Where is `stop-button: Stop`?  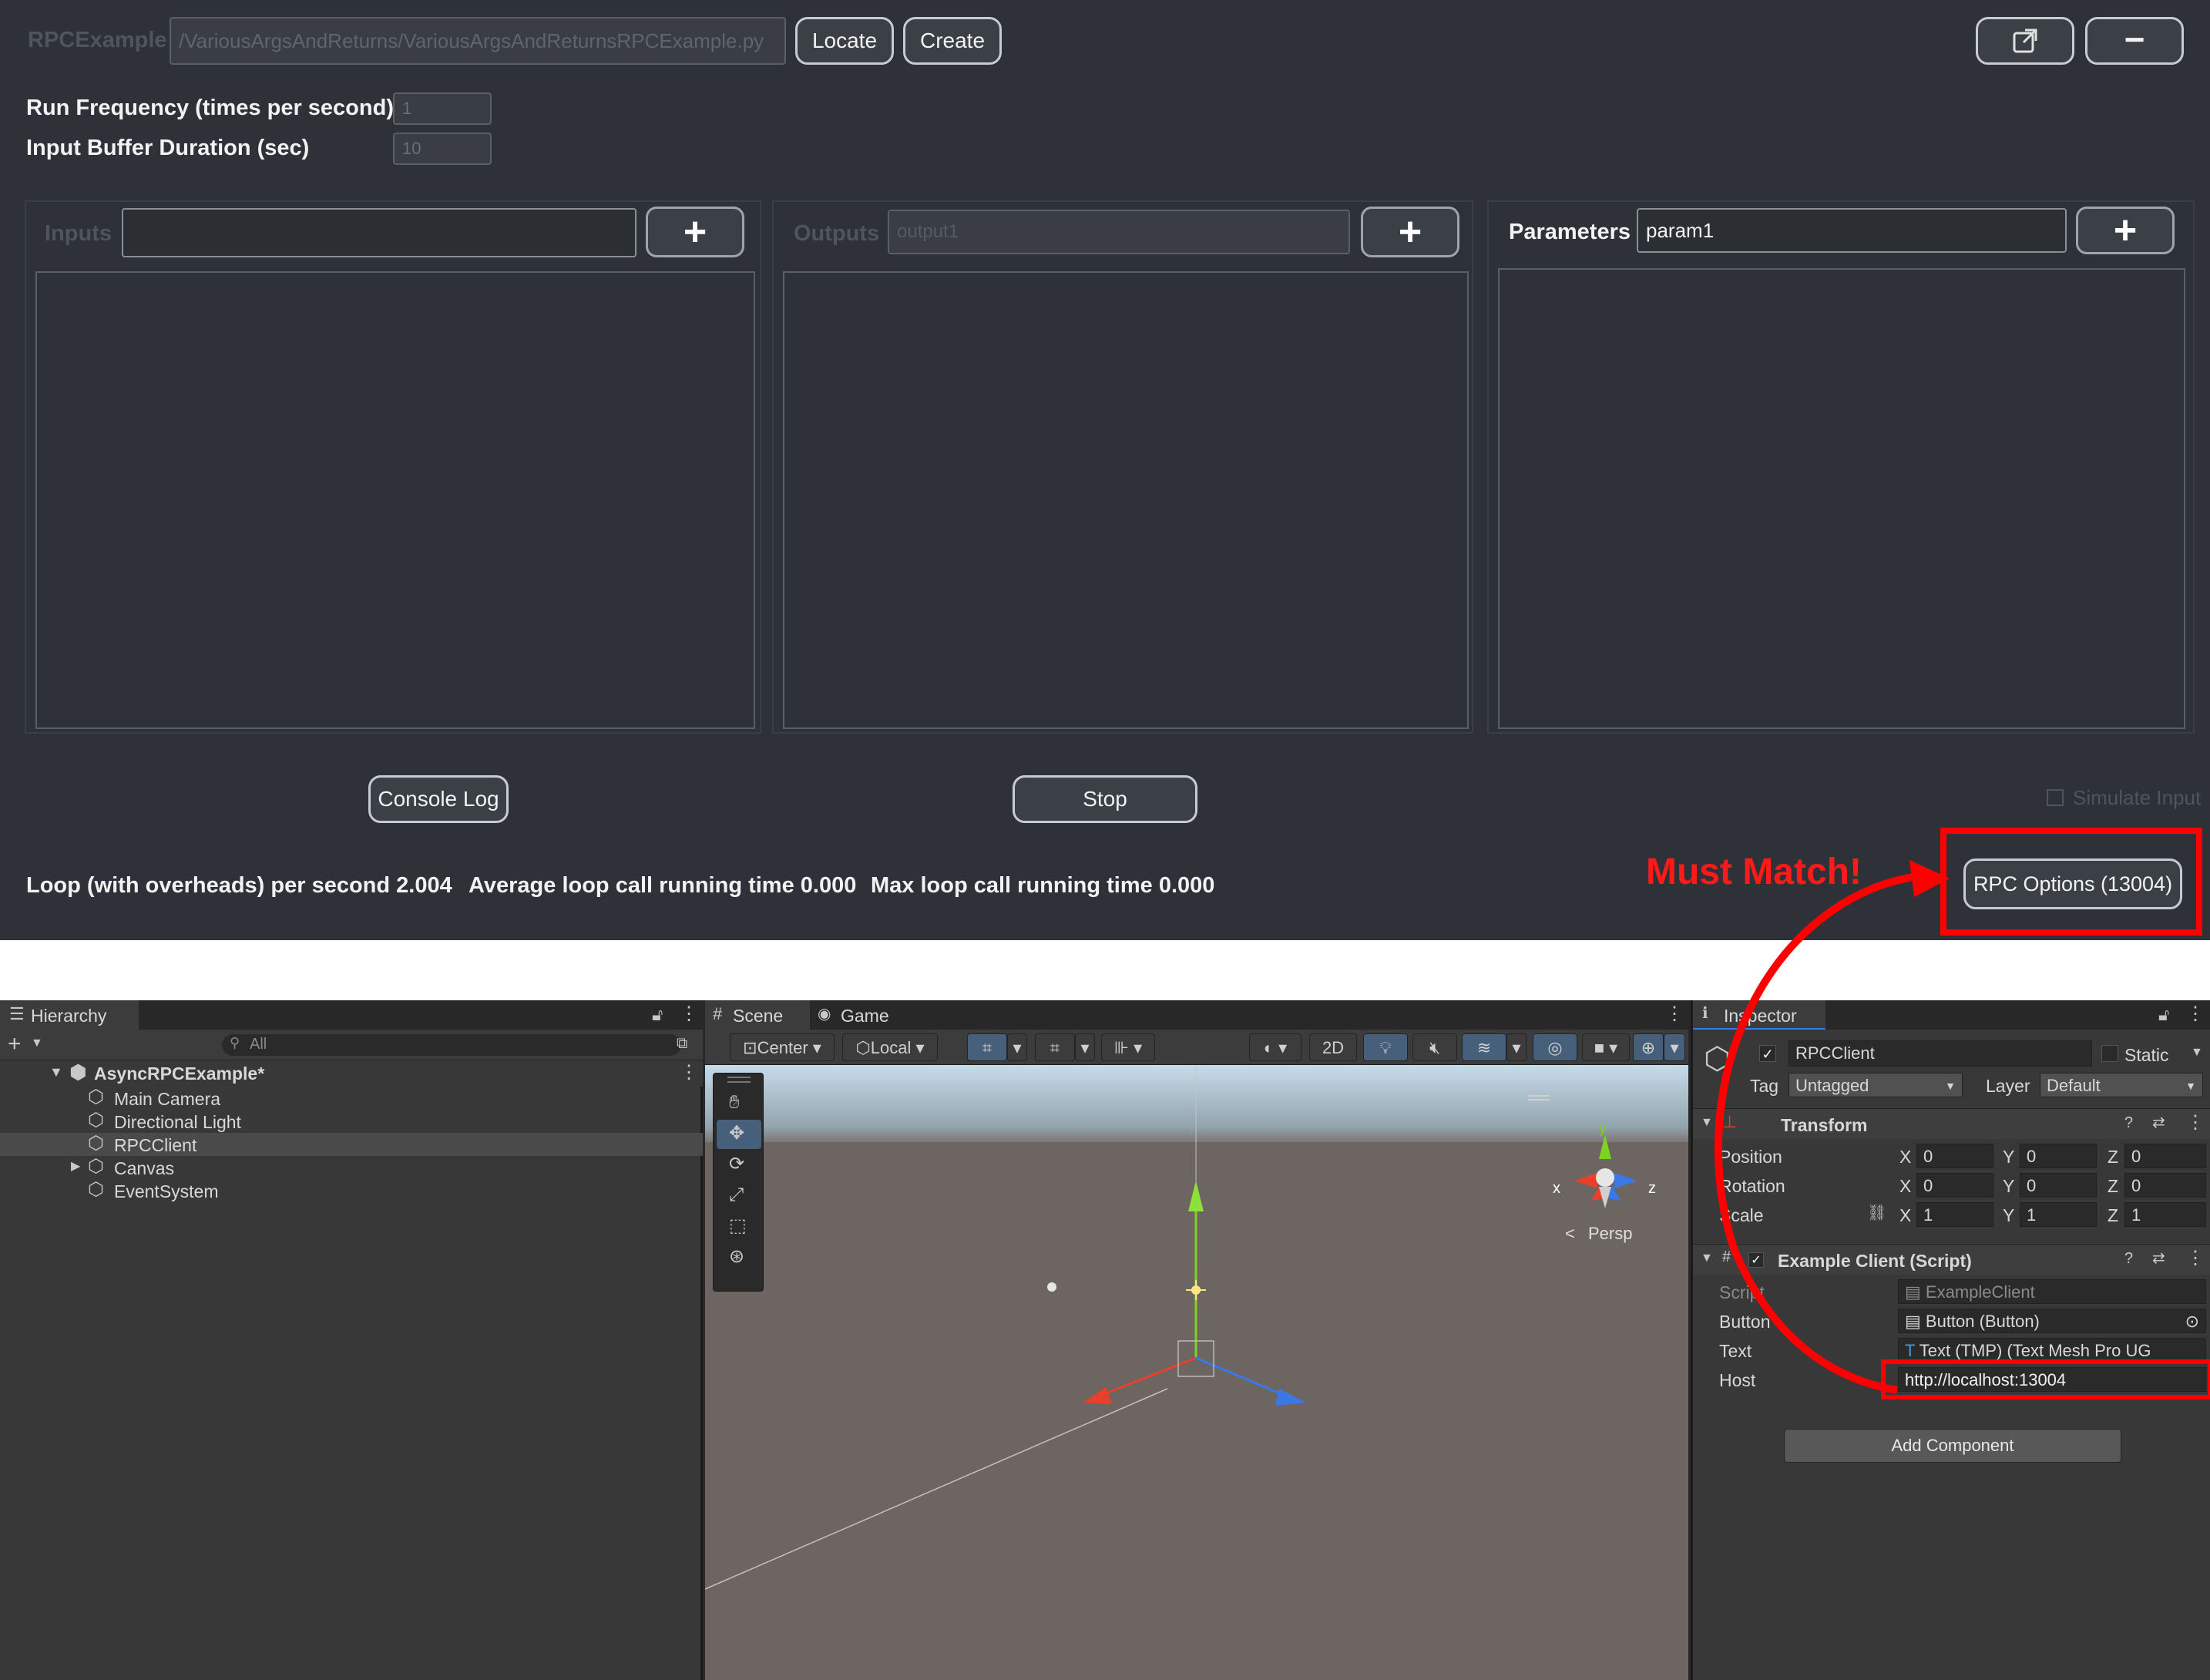 stop-button: Stop is located at coordinates (1105, 799).